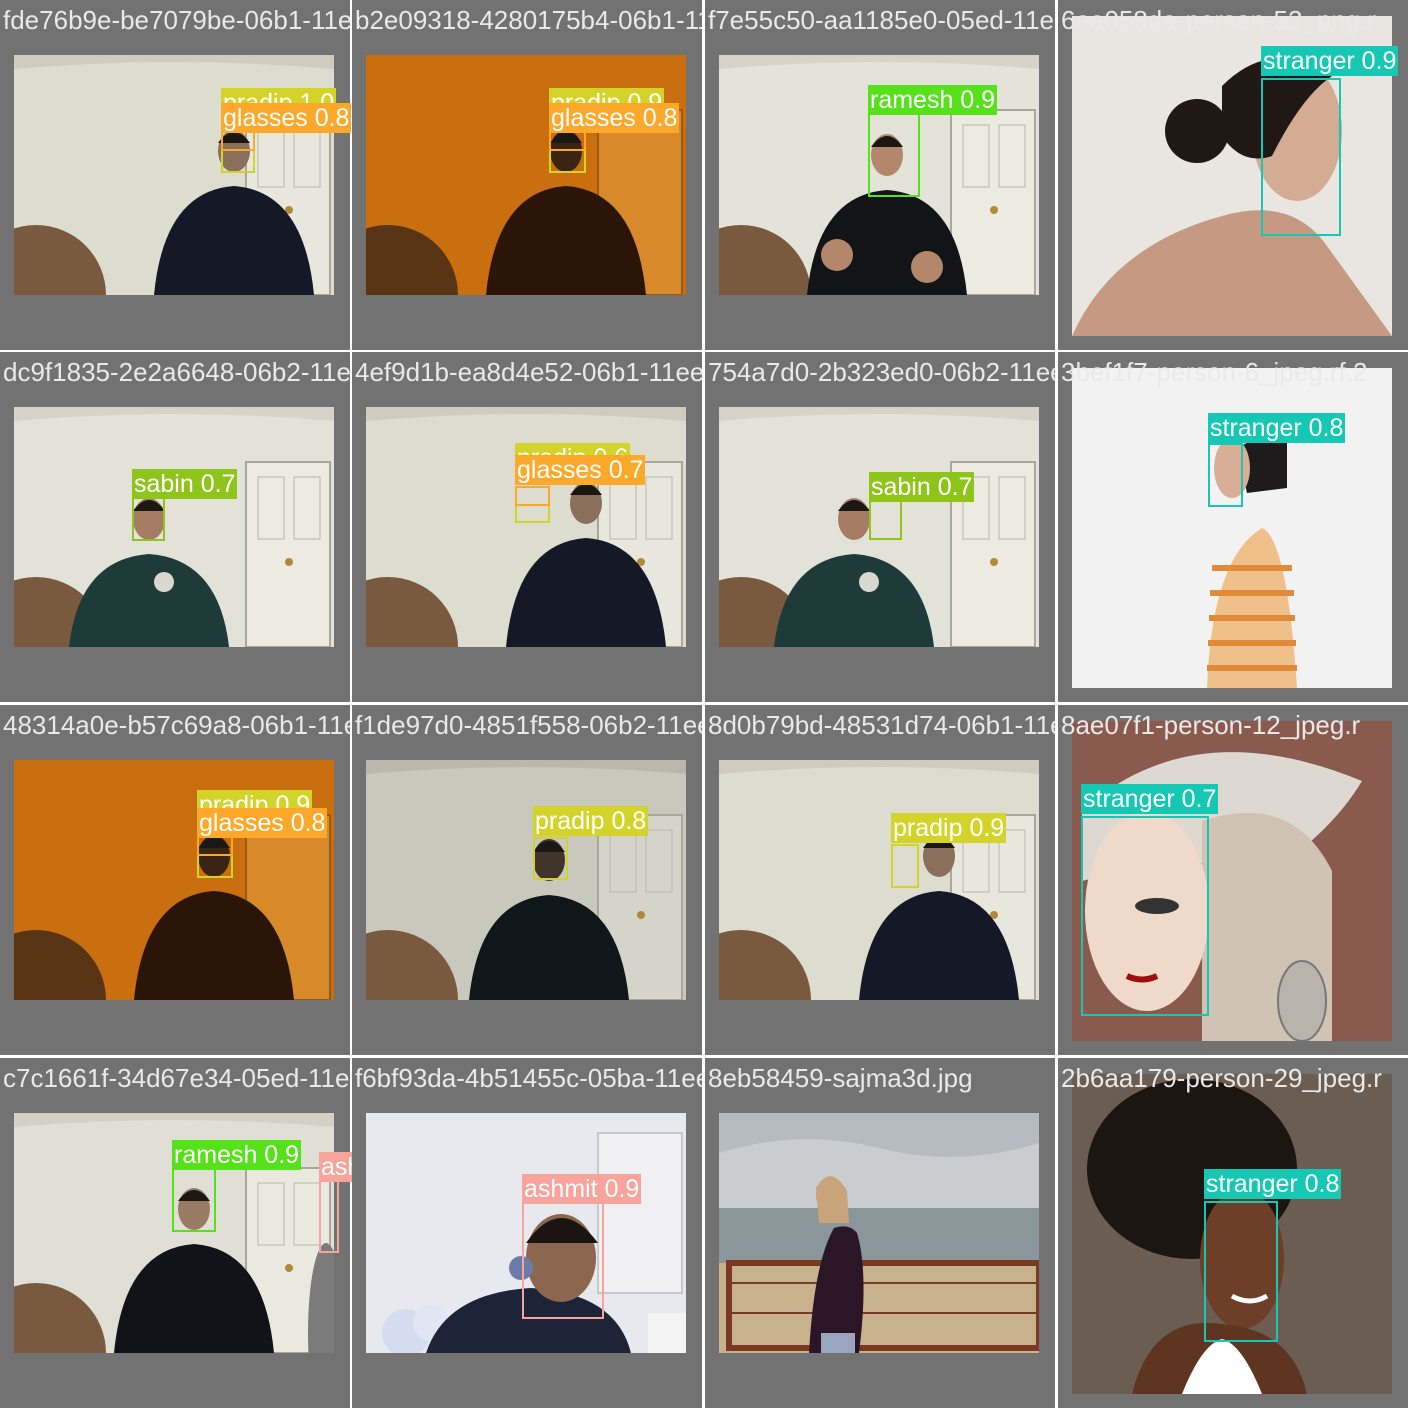  What do you see at coordinates (528, 1078) in the screenshot?
I see `tile-filename: f6bf93da-4b51455c-05ba-11ee-8` at bounding box center [528, 1078].